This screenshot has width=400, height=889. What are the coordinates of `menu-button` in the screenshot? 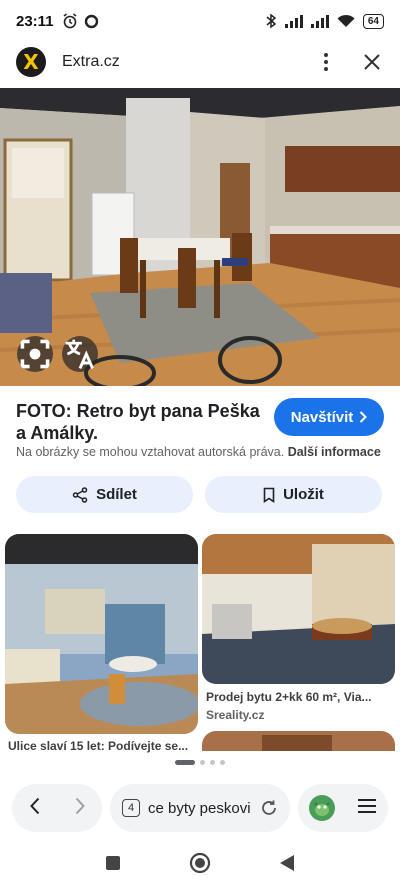 It's located at (367, 808).